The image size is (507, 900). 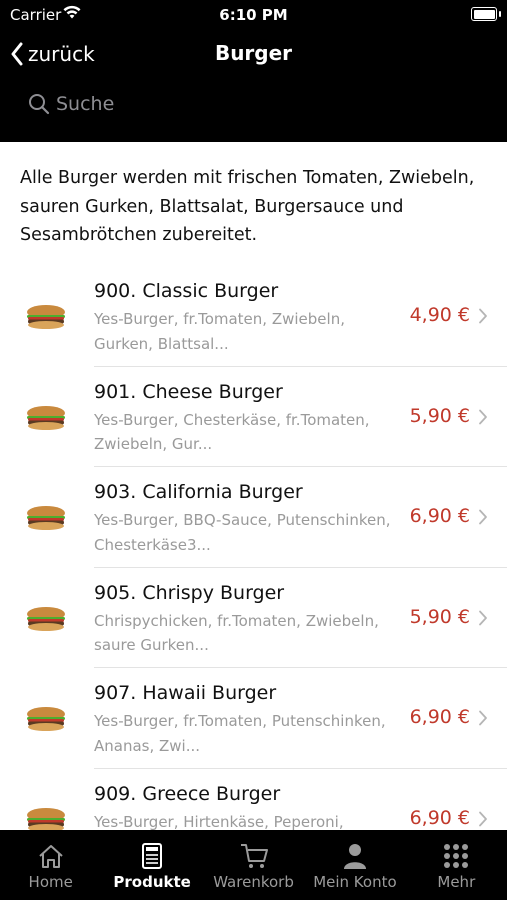 What do you see at coordinates (39, 104) in the screenshot?
I see `search-icon` at bounding box center [39, 104].